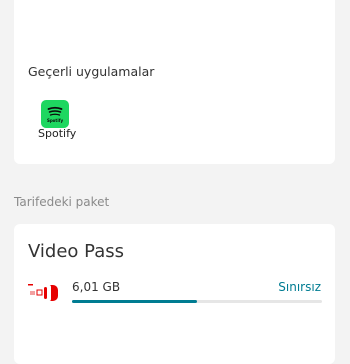  What do you see at coordinates (55, 120) in the screenshot?
I see `spotify-icon-caption: Spotify` at bounding box center [55, 120].